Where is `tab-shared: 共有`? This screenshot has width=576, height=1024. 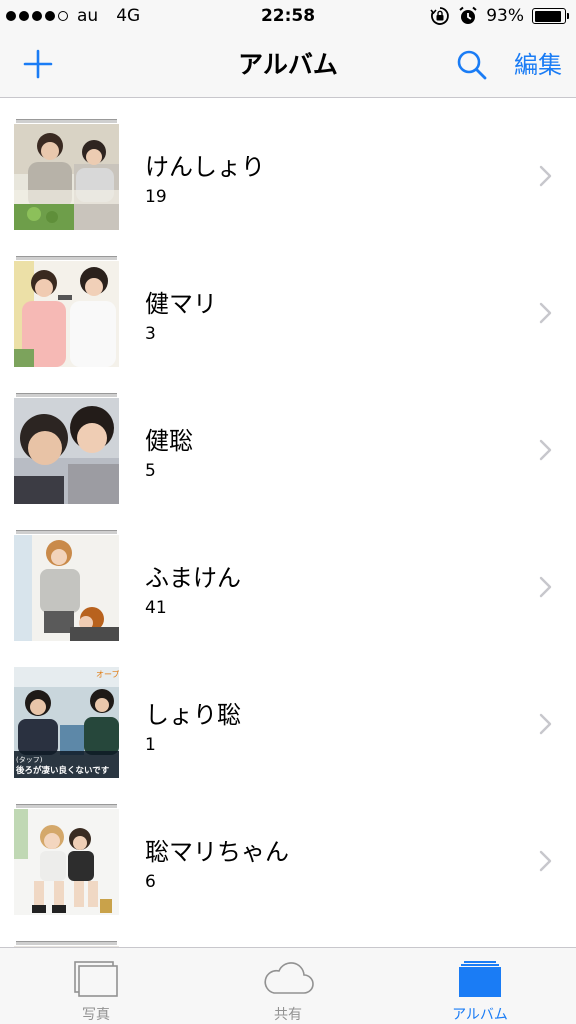 tab-shared: 共有 is located at coordinates (288, 986).